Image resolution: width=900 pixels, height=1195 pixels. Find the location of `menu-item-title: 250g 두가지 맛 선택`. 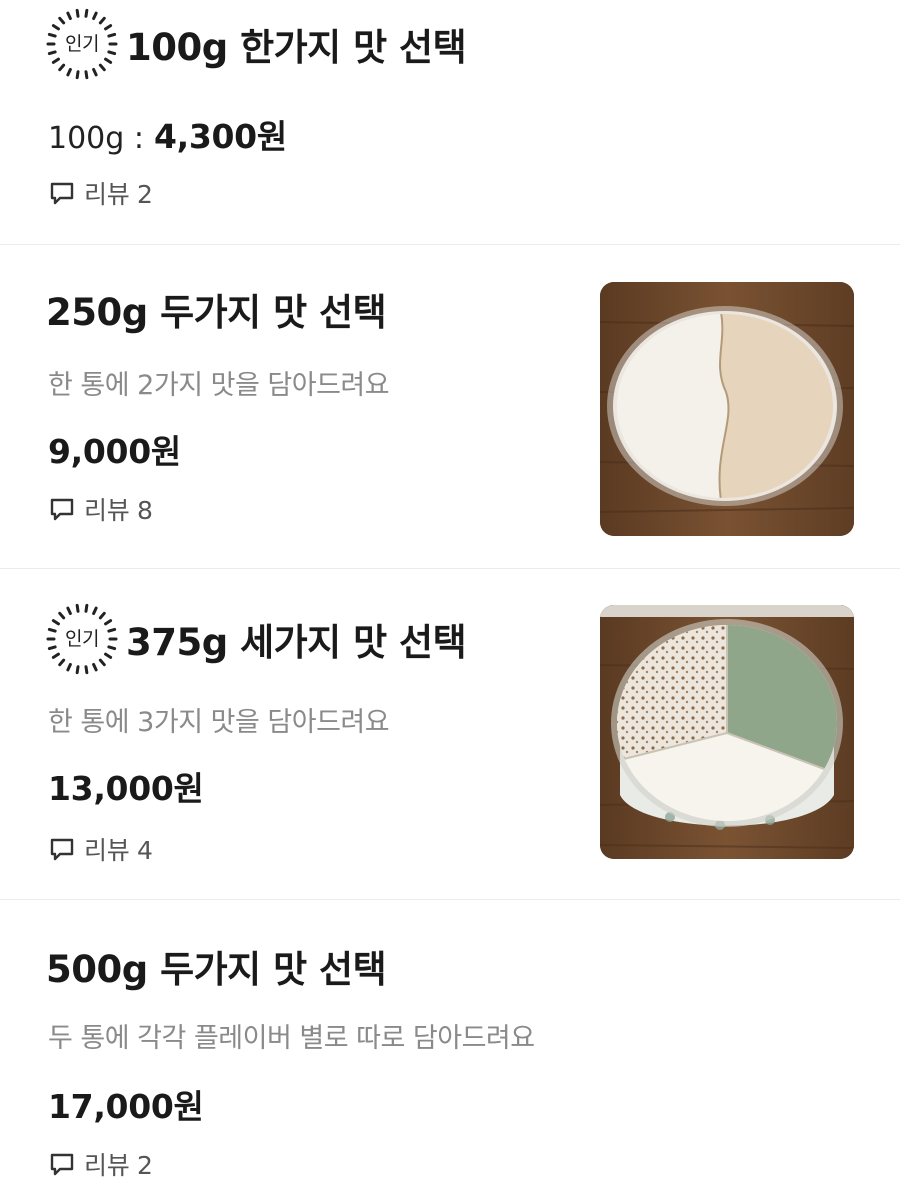

menu-item-title: 250g 두가지 맛 선택 is located at coordinates (216, 312).